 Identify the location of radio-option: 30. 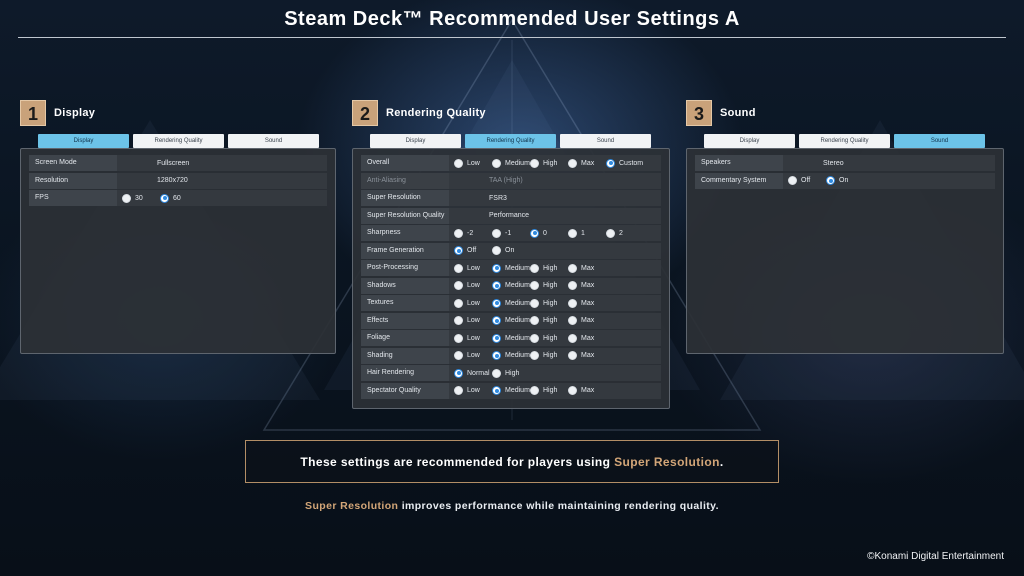
(141, 198).